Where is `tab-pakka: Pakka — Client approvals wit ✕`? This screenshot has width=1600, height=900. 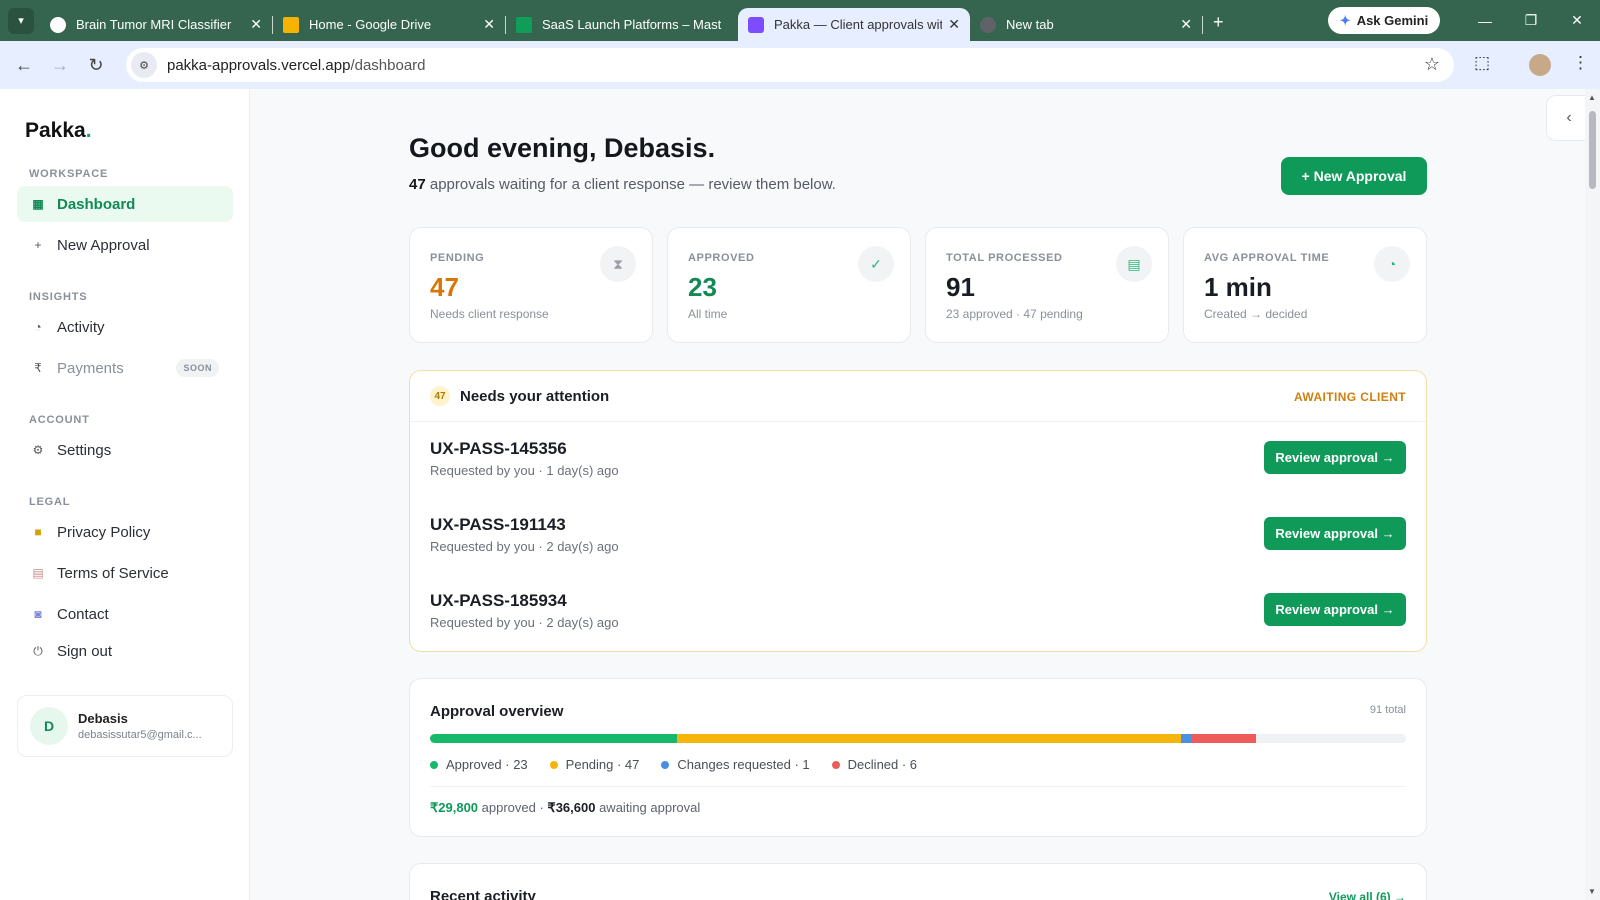
tab-pakka: Pakka — Client approvals wit ✕ is located at coordinates (854, 24).